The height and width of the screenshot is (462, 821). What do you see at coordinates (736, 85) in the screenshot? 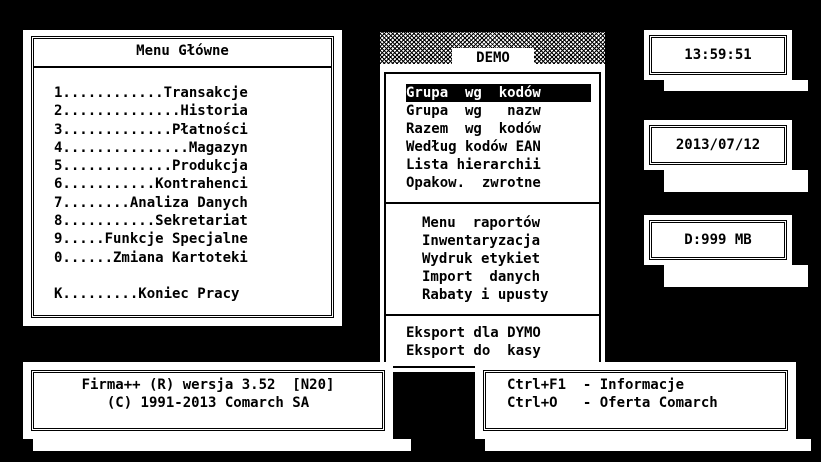
I see `time-box-shadow` at bounding box center [736, 85].